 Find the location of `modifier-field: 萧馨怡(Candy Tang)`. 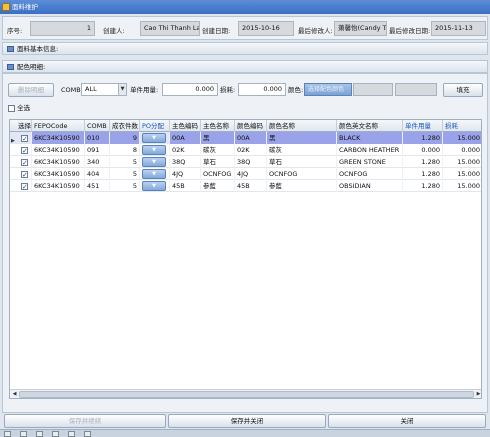

modifier-field: 萧馨怡(Candy Tang) is located at coordinates (360, 28).